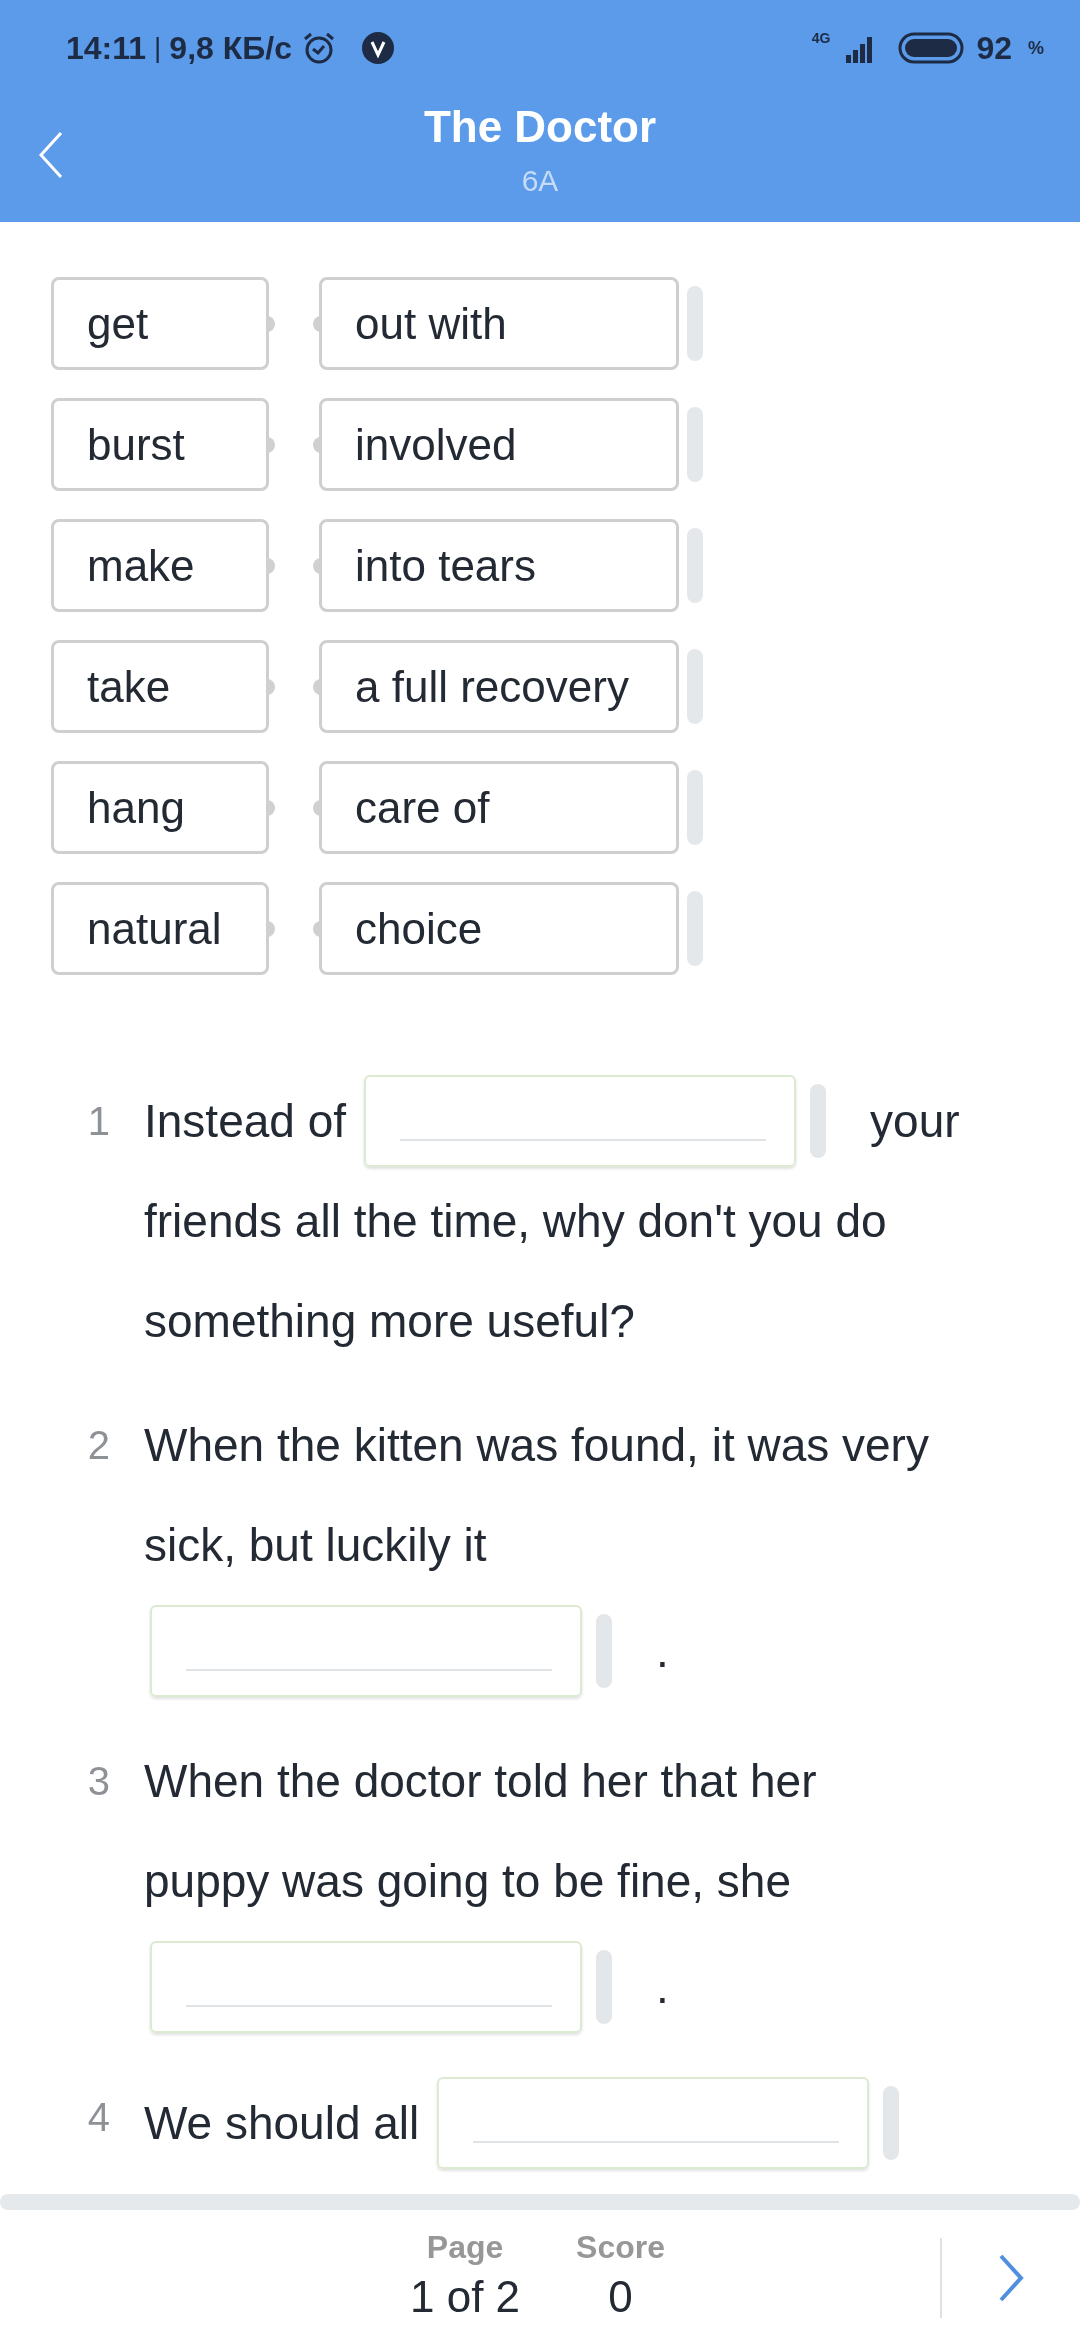 The height and width of the screenshot is (2340, 1080). I want to click on question-number: 4, so click(98, 2117).